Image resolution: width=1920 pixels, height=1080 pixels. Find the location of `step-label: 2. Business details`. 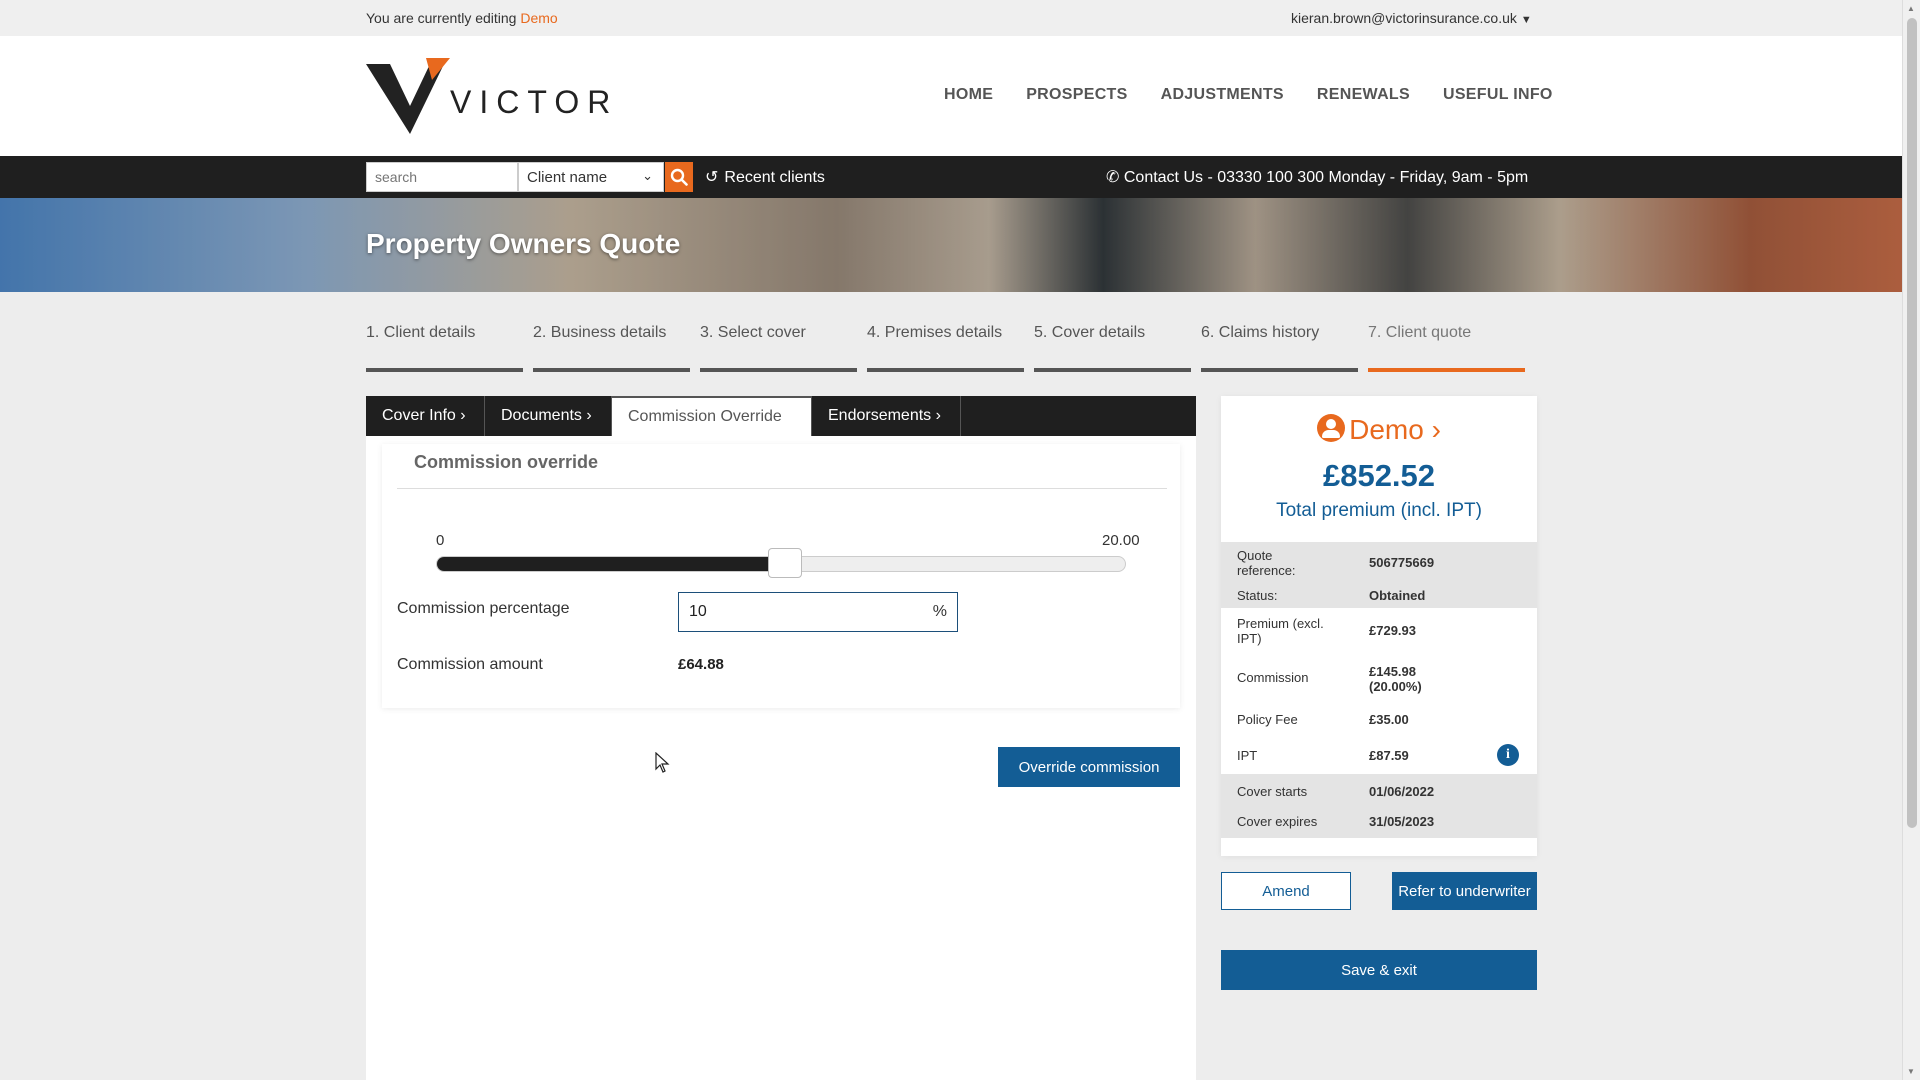

step-label: 2. Business details is located at coordinates (600, 332).